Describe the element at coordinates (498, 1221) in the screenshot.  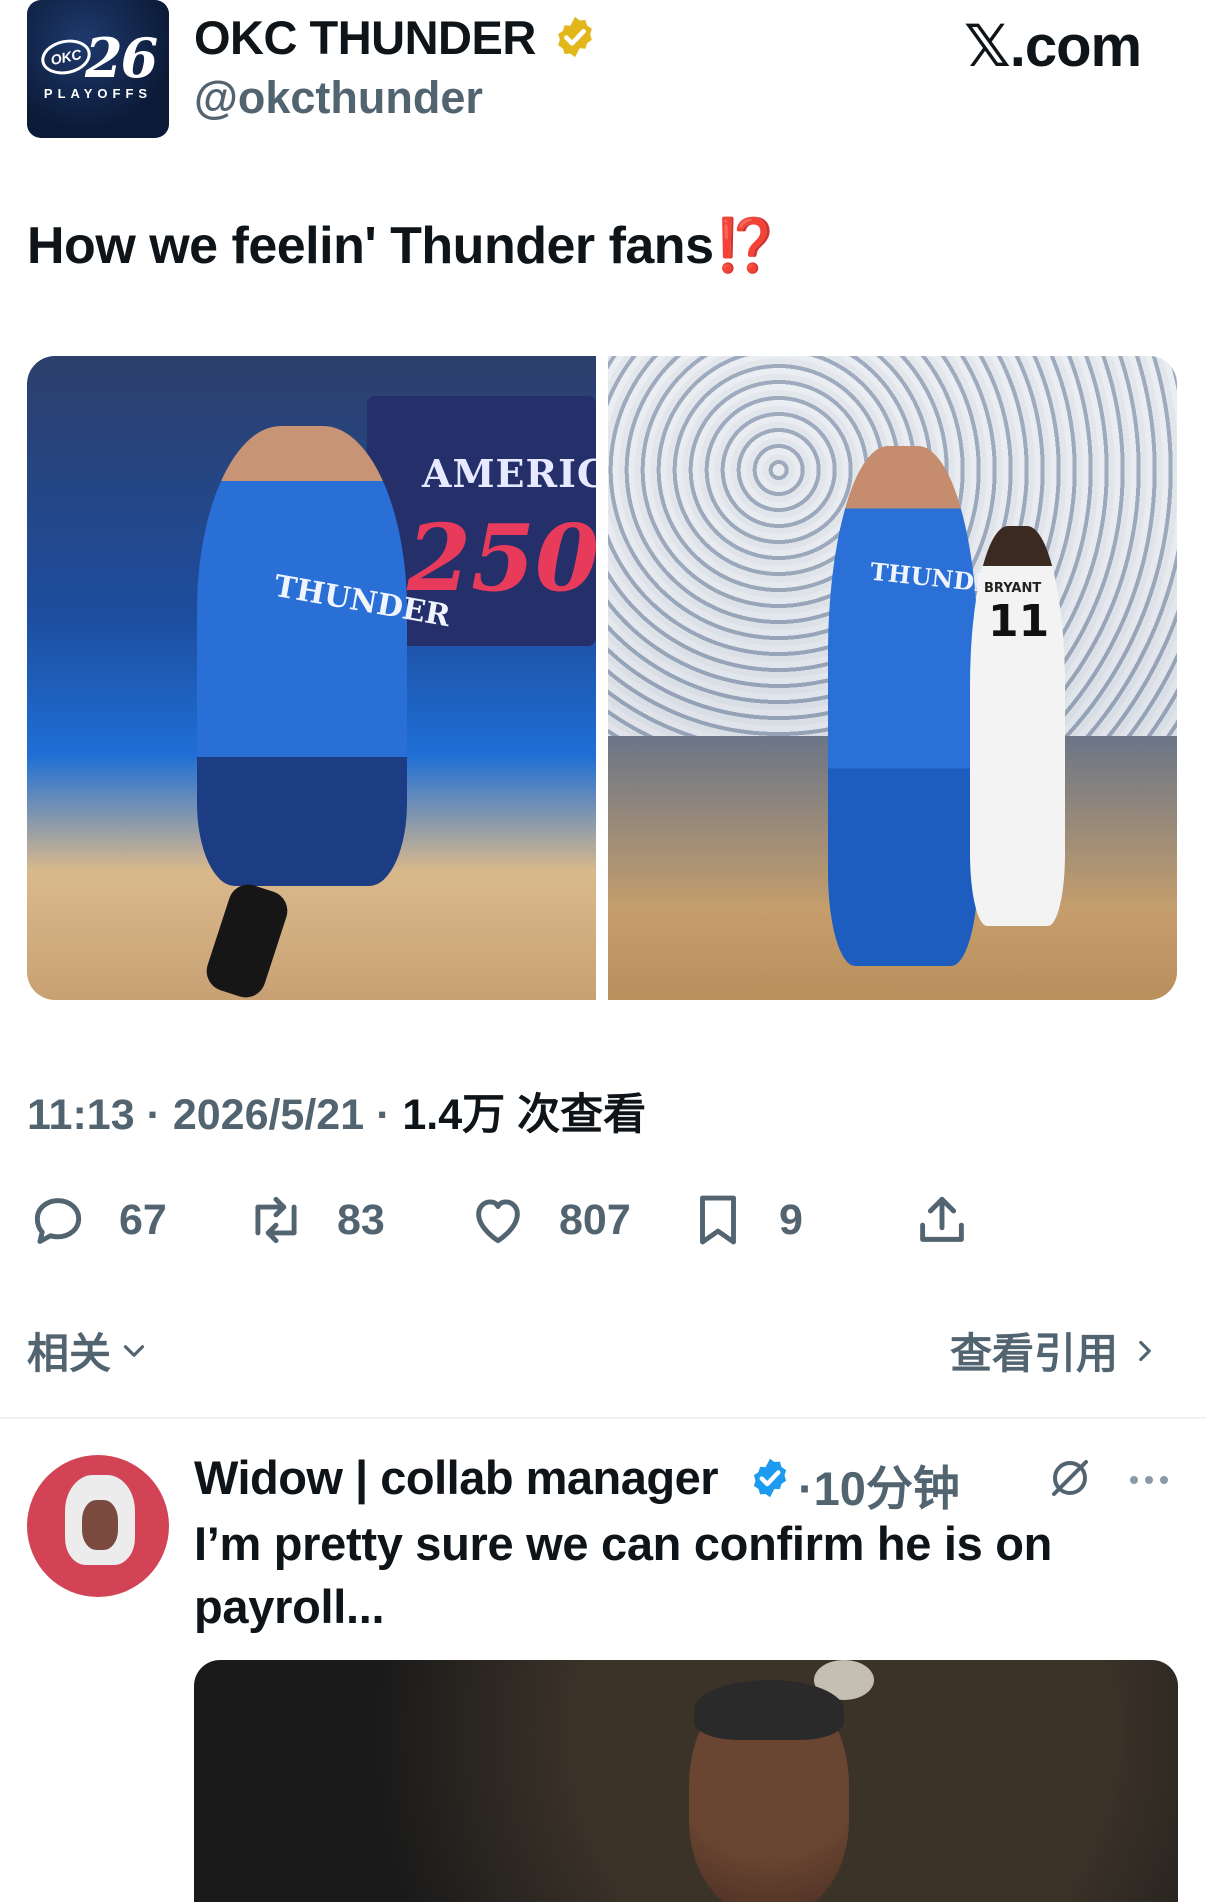
I see `heart-icon` at that location.